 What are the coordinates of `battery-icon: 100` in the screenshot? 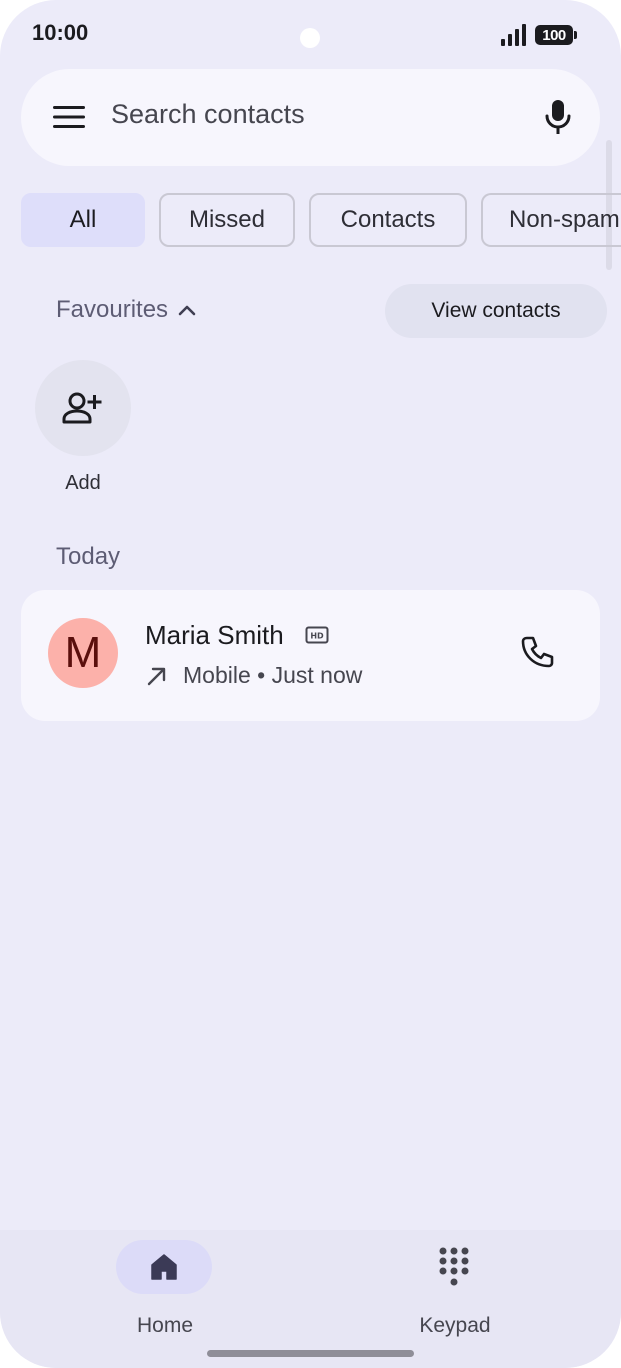 It's located at (556, 35).